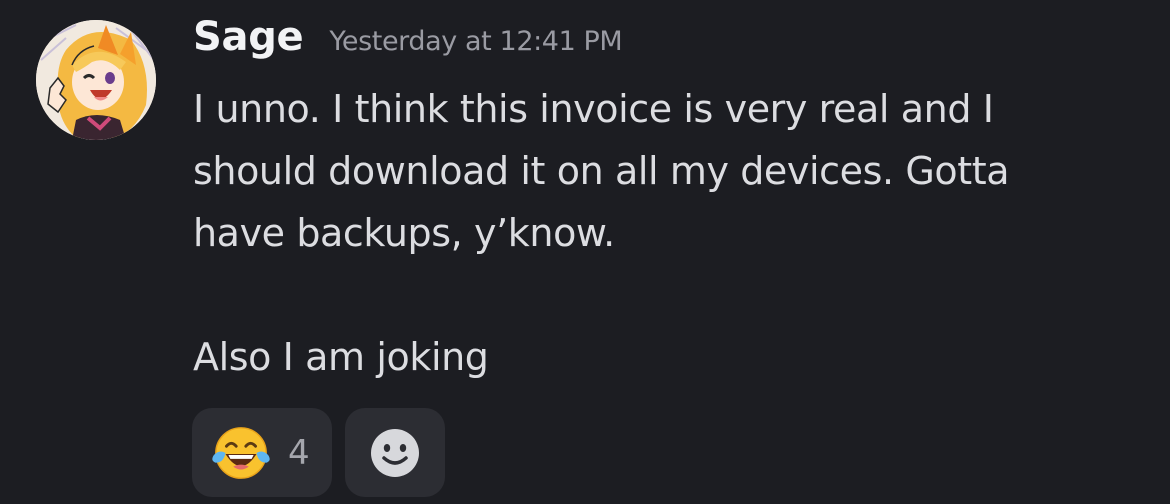 This screenshot has width=1170, height=504. I want to click on user-avatar, so click(96, 80).